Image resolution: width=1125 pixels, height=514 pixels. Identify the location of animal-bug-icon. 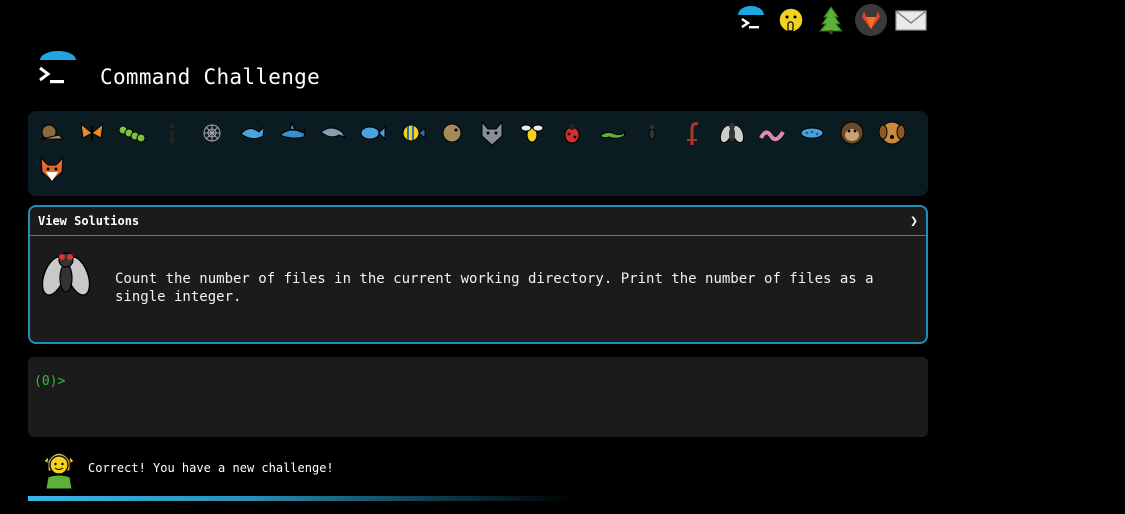
(652, 133).